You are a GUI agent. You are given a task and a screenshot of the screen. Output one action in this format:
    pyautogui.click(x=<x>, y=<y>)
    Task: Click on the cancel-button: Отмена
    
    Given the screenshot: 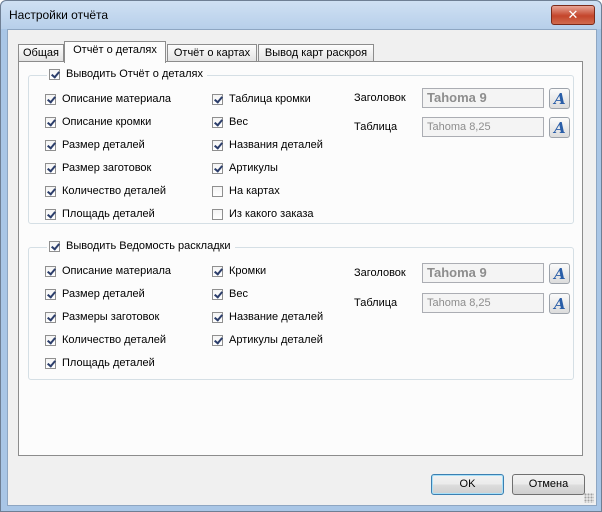 What is the action you would take?
    pyautogui.click(x=548, y=484)
    